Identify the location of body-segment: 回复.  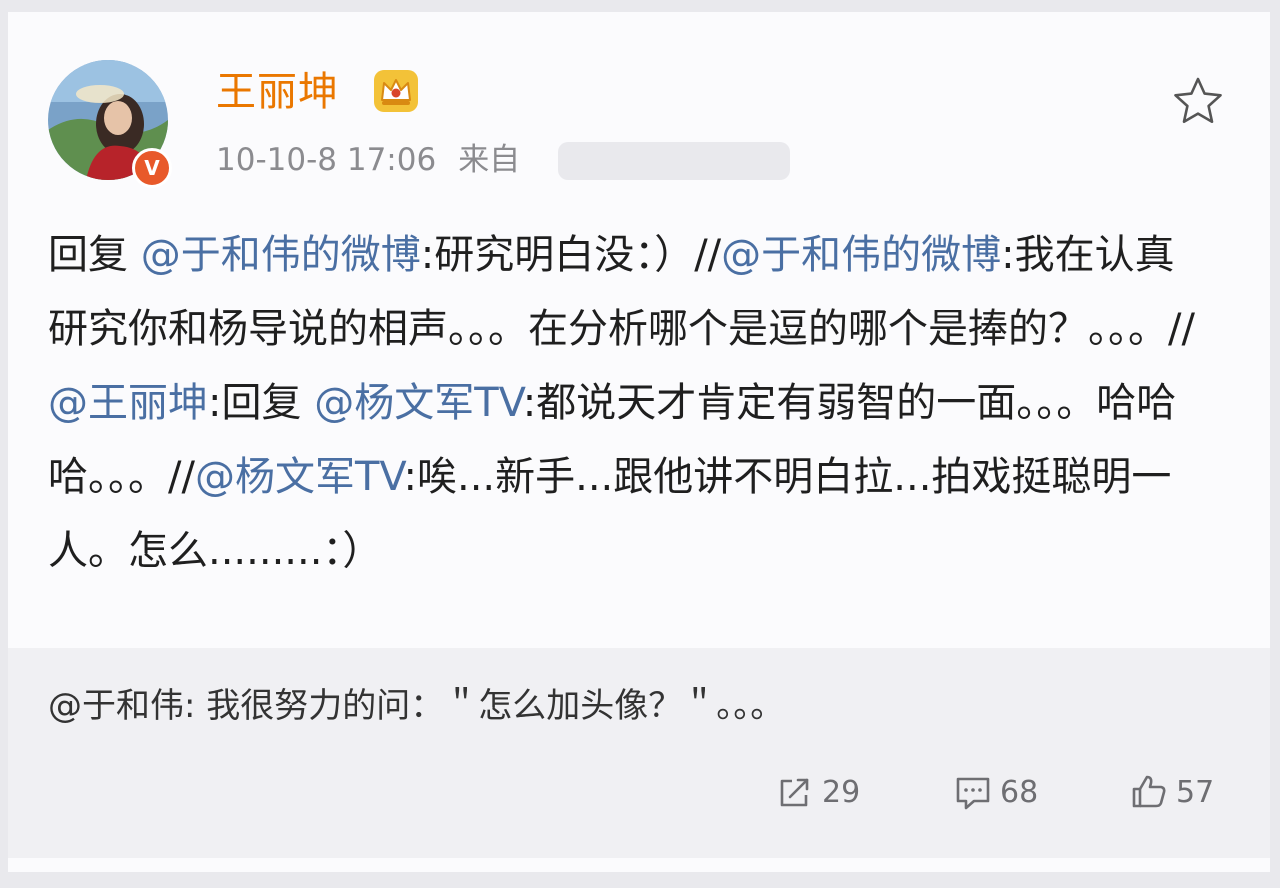
(94, 255).